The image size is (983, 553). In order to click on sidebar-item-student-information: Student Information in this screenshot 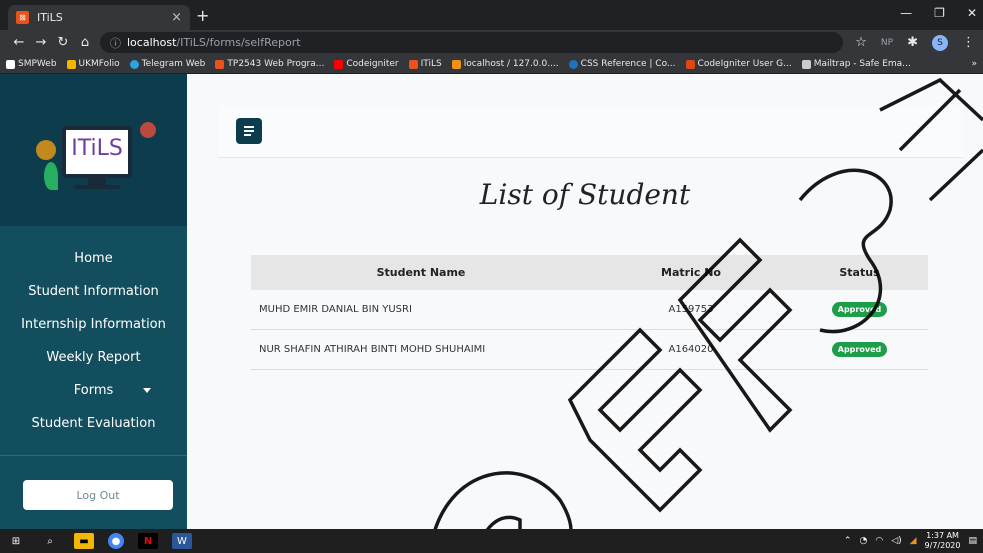, I will do `click(93, 291)`.